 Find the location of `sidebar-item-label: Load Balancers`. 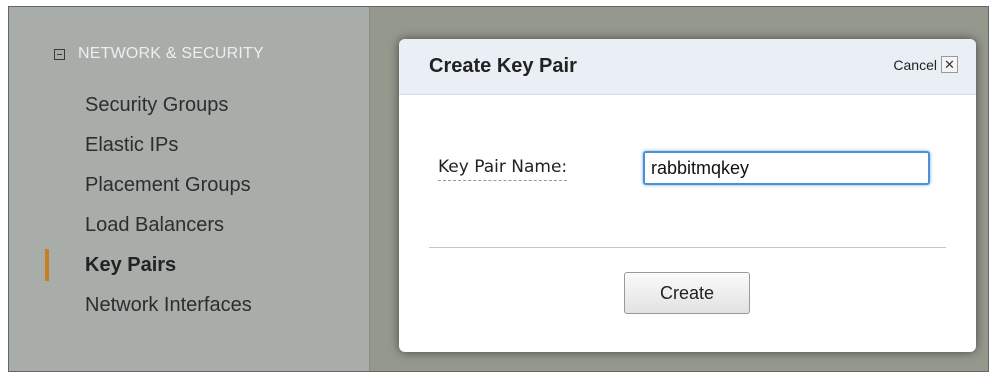

sidebar-item-label: Load Balancers is located at coordinates (154, 225).